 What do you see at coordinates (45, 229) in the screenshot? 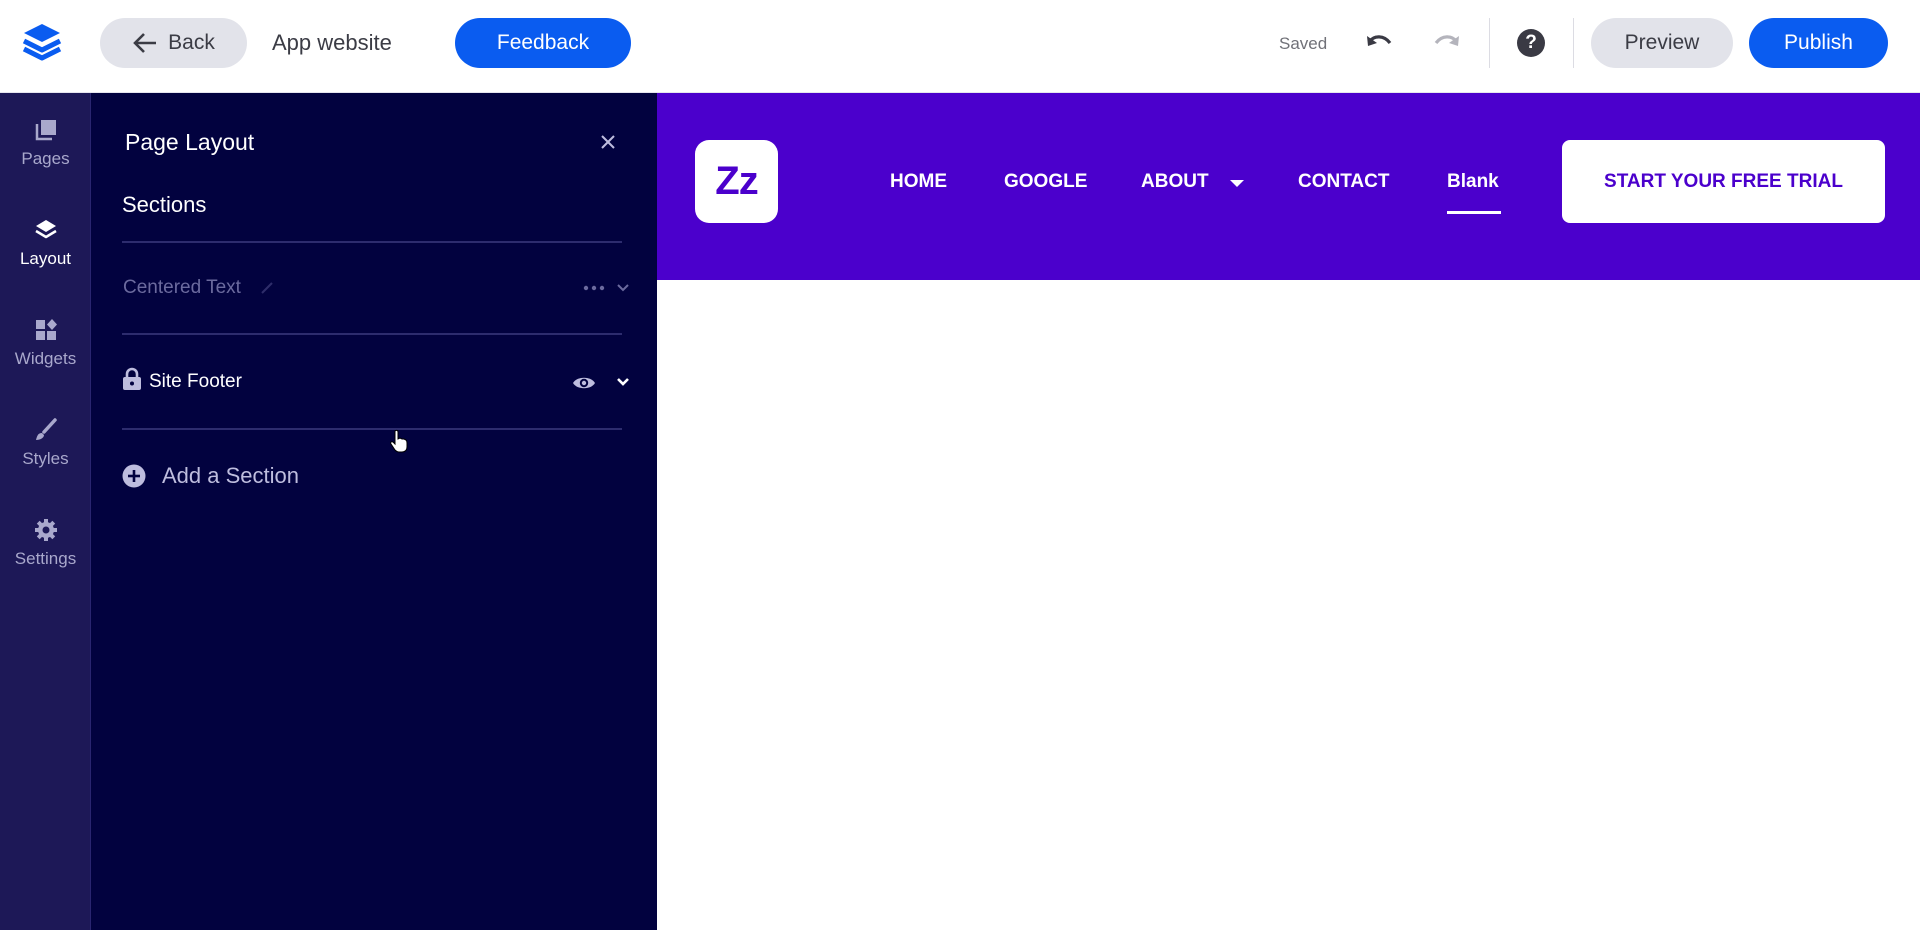
I see `layers-icon` at bounding box center [45, 229].